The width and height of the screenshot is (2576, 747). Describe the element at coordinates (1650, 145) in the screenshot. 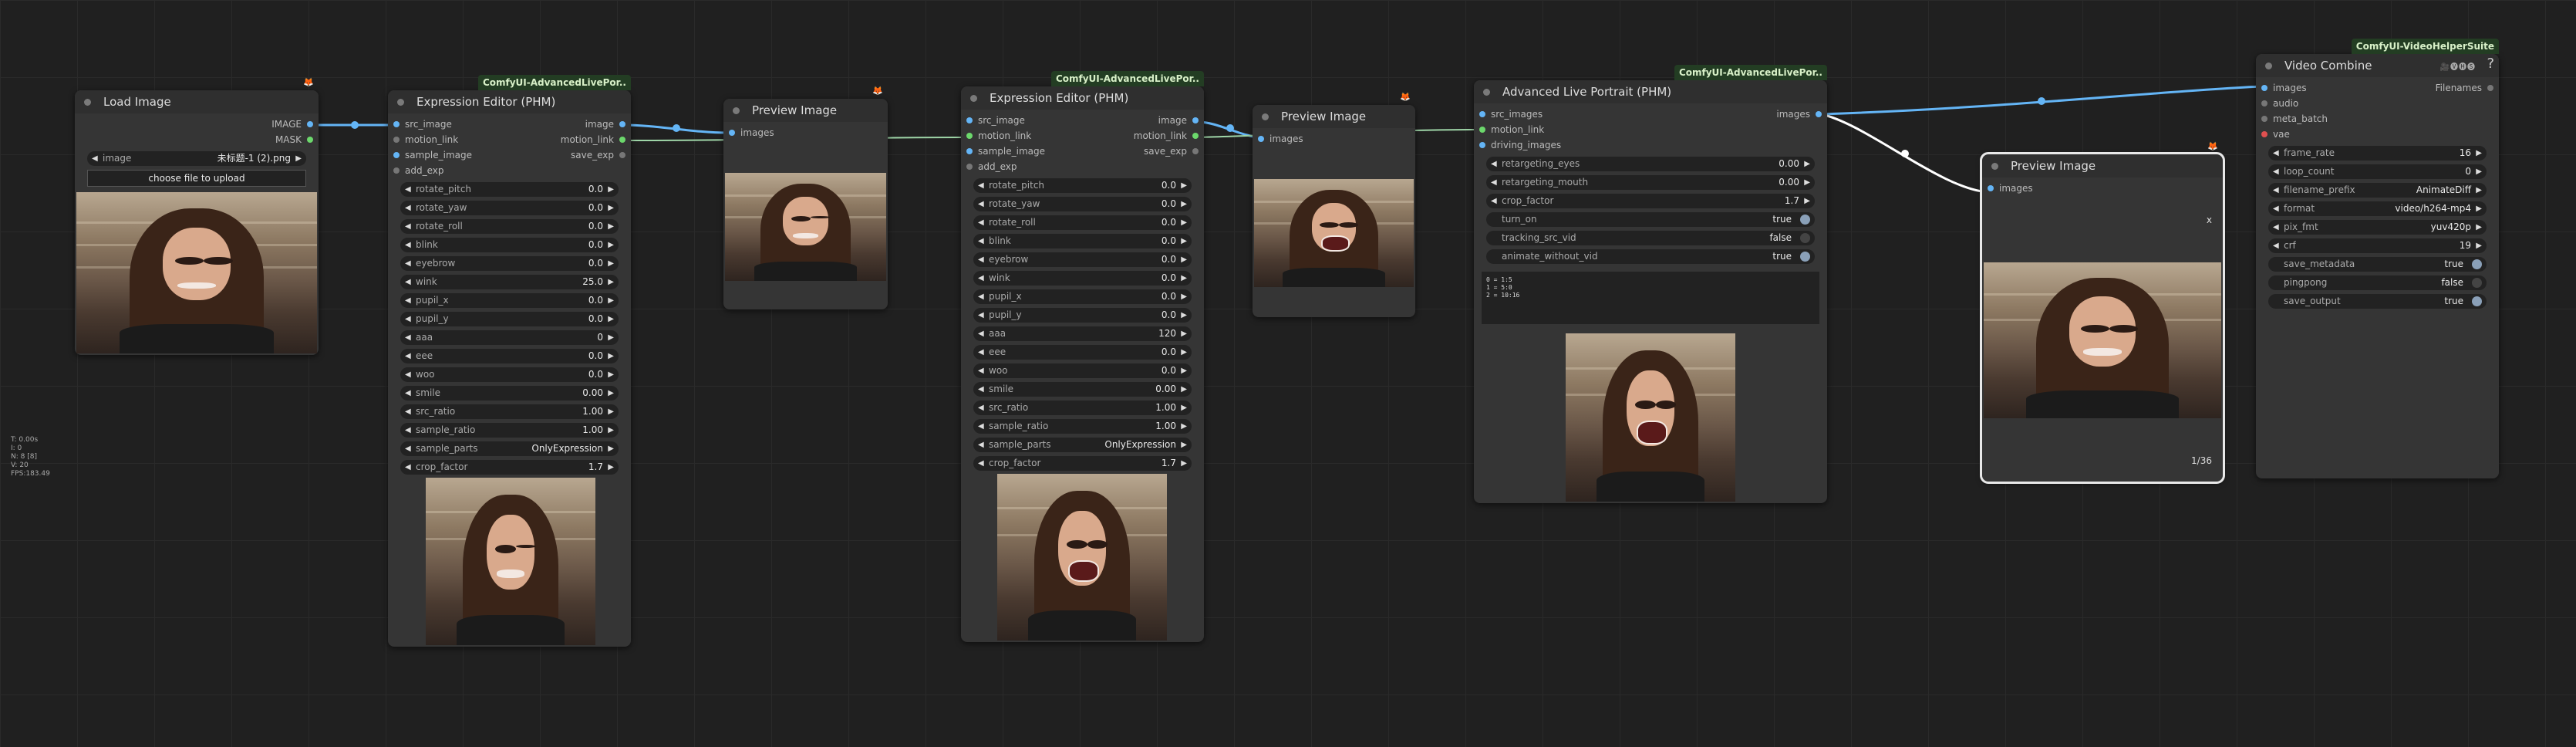

I see `input-driving-images: driving_images` at that location.